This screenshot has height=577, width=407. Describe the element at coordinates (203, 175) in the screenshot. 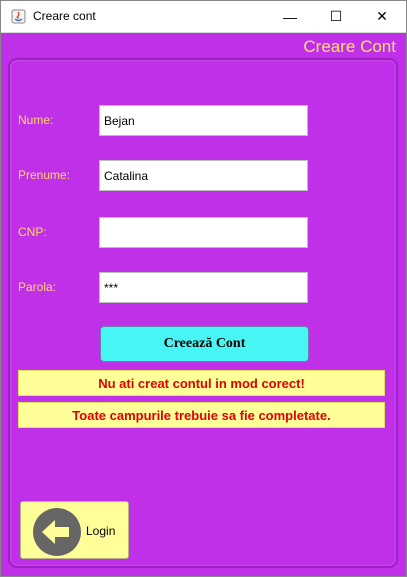

I see `prenume-input` at that location.